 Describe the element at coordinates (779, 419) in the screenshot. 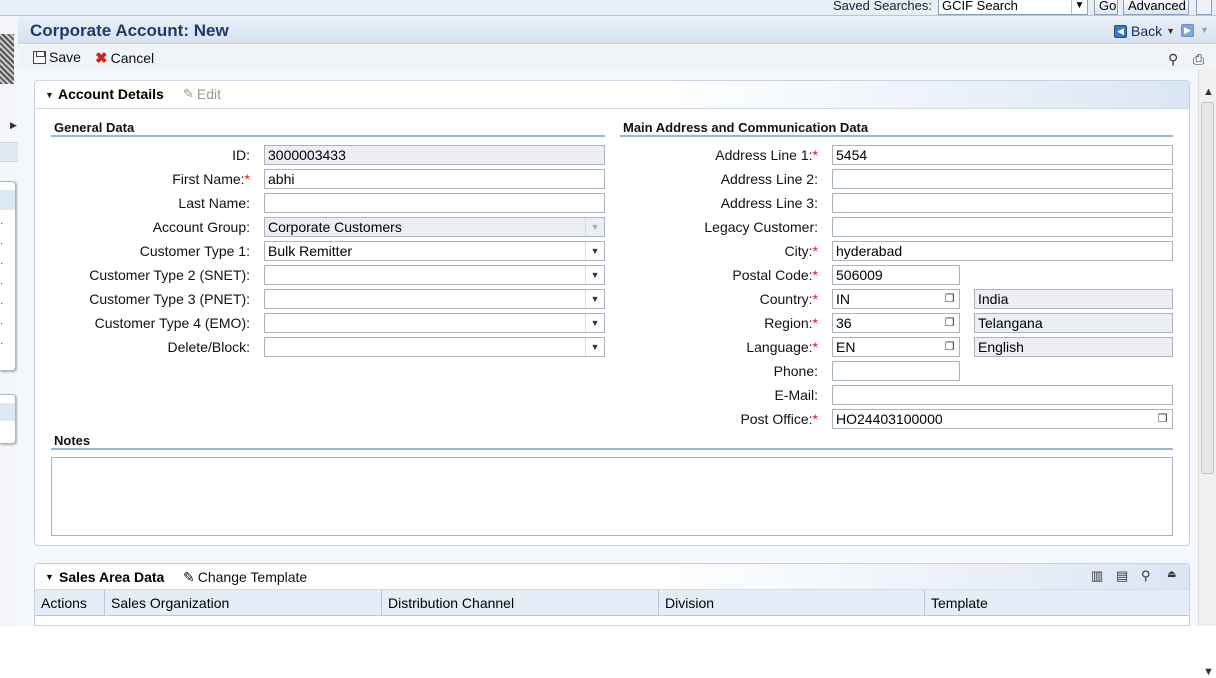

I see `post-office-label: Post Office:*` at that location.